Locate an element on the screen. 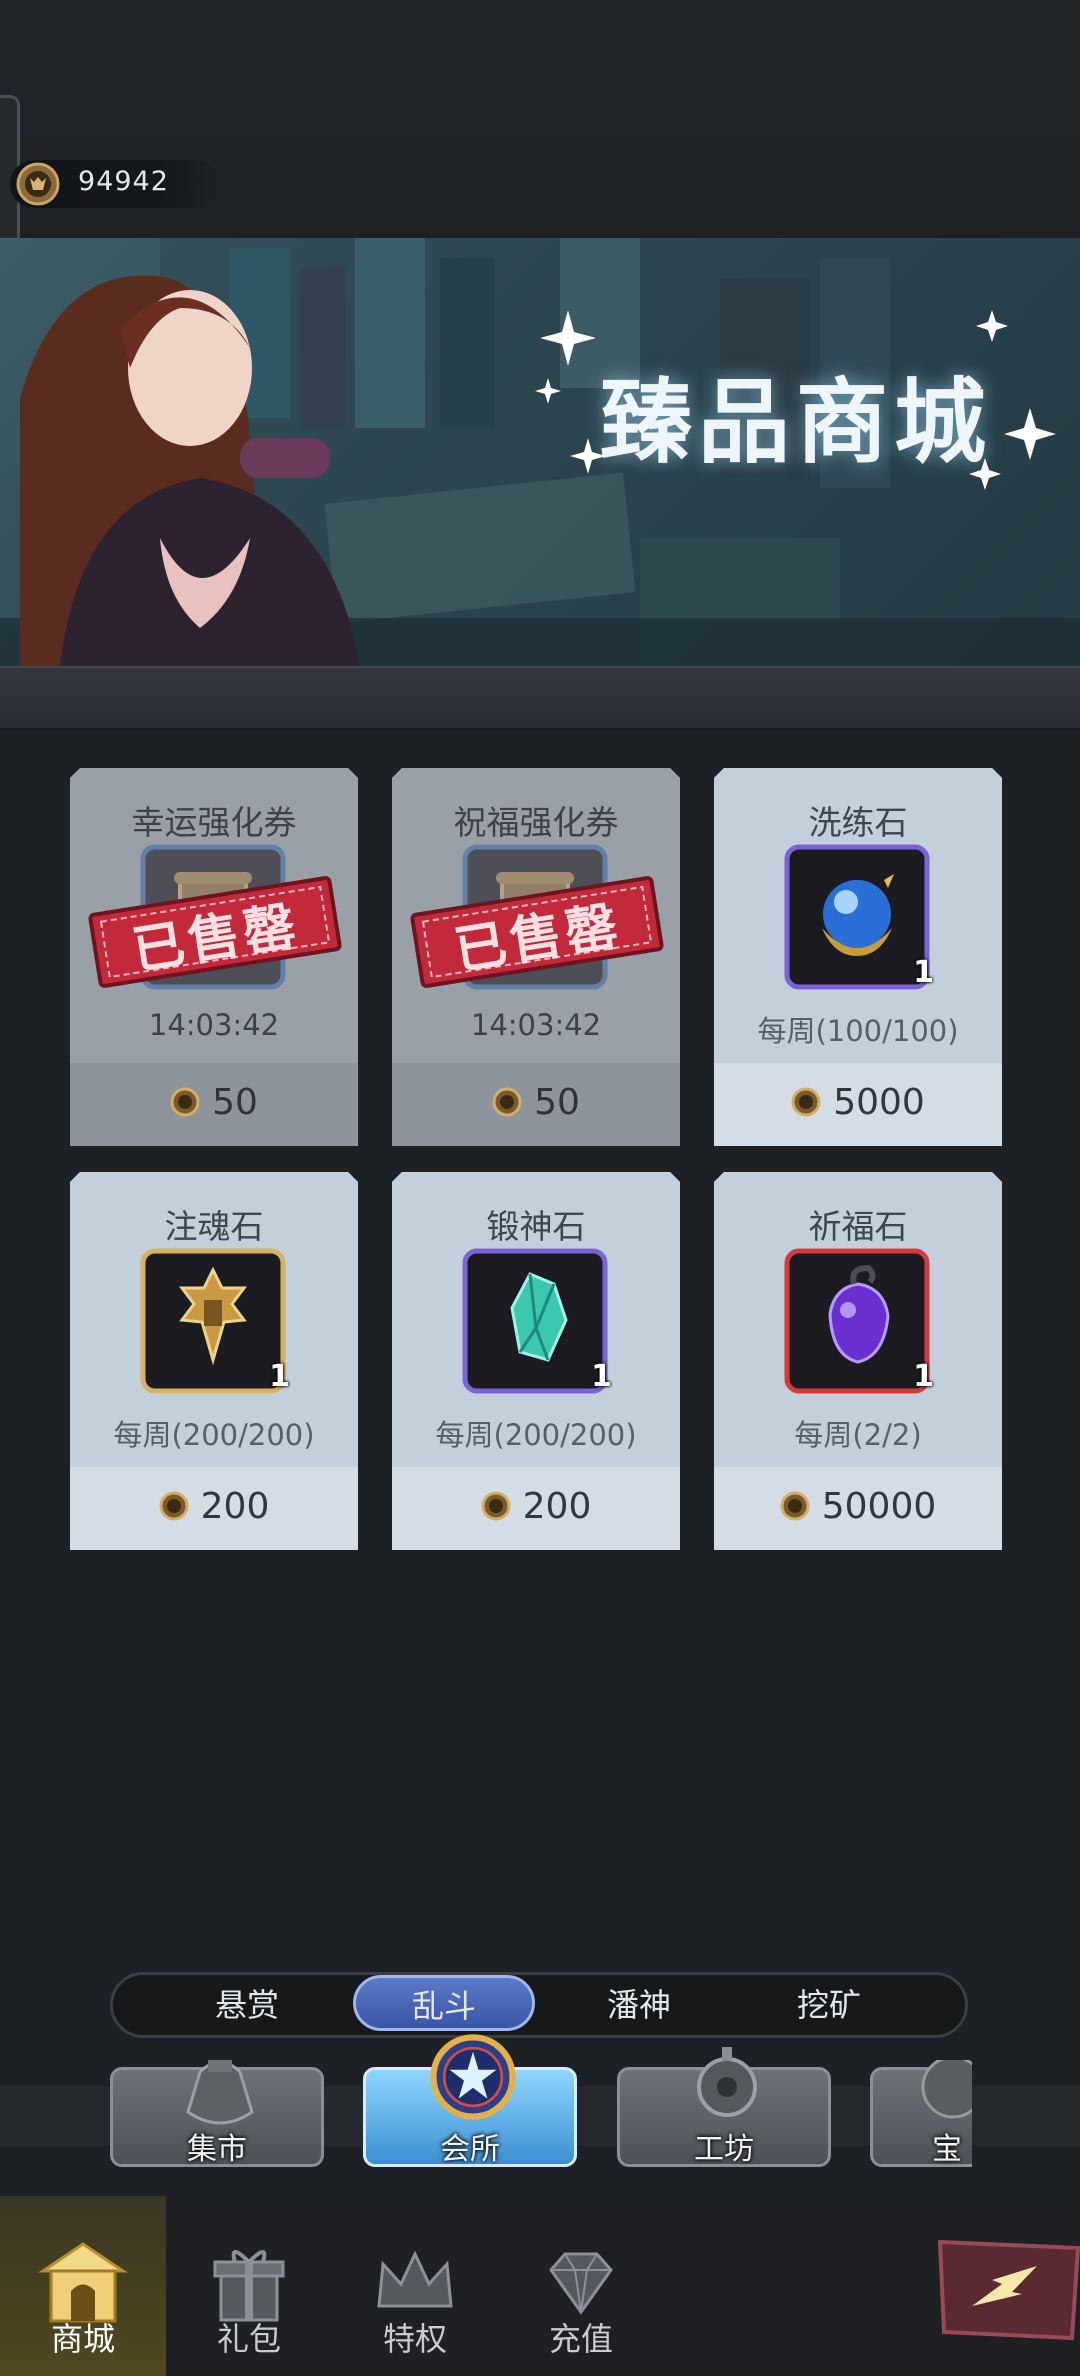  category-market: 集市 is located at coordinates (217, 2113).